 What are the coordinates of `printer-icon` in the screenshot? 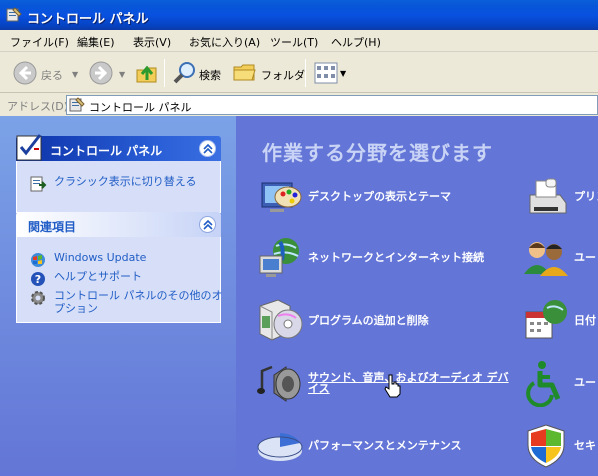 It's located at (548, 196).